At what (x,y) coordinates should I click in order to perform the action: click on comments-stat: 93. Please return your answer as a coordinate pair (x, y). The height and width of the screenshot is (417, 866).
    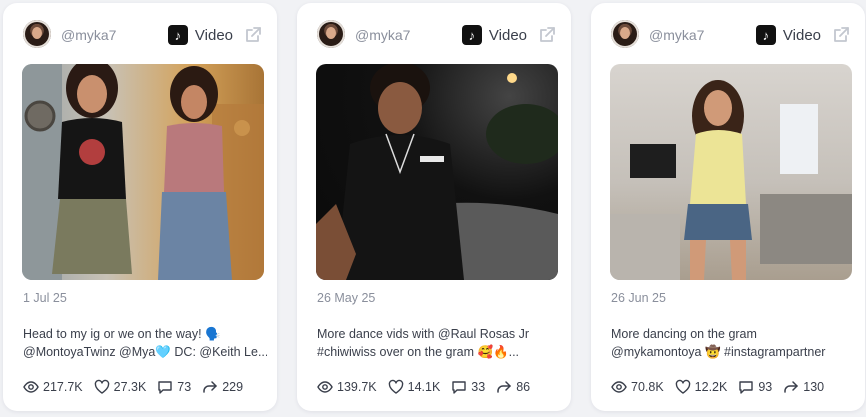
    Looking at the image, I should click on (755, 387).